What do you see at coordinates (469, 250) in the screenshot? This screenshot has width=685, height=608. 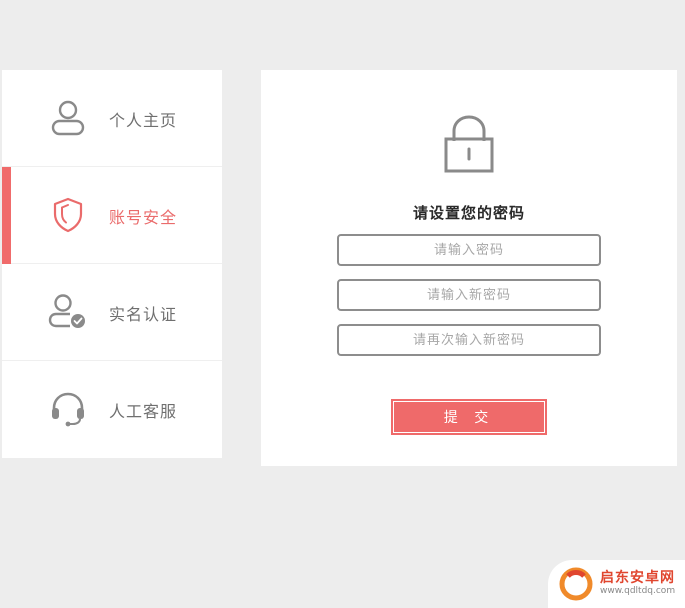 I see `current-password-input` at bounding box center [469, 250].